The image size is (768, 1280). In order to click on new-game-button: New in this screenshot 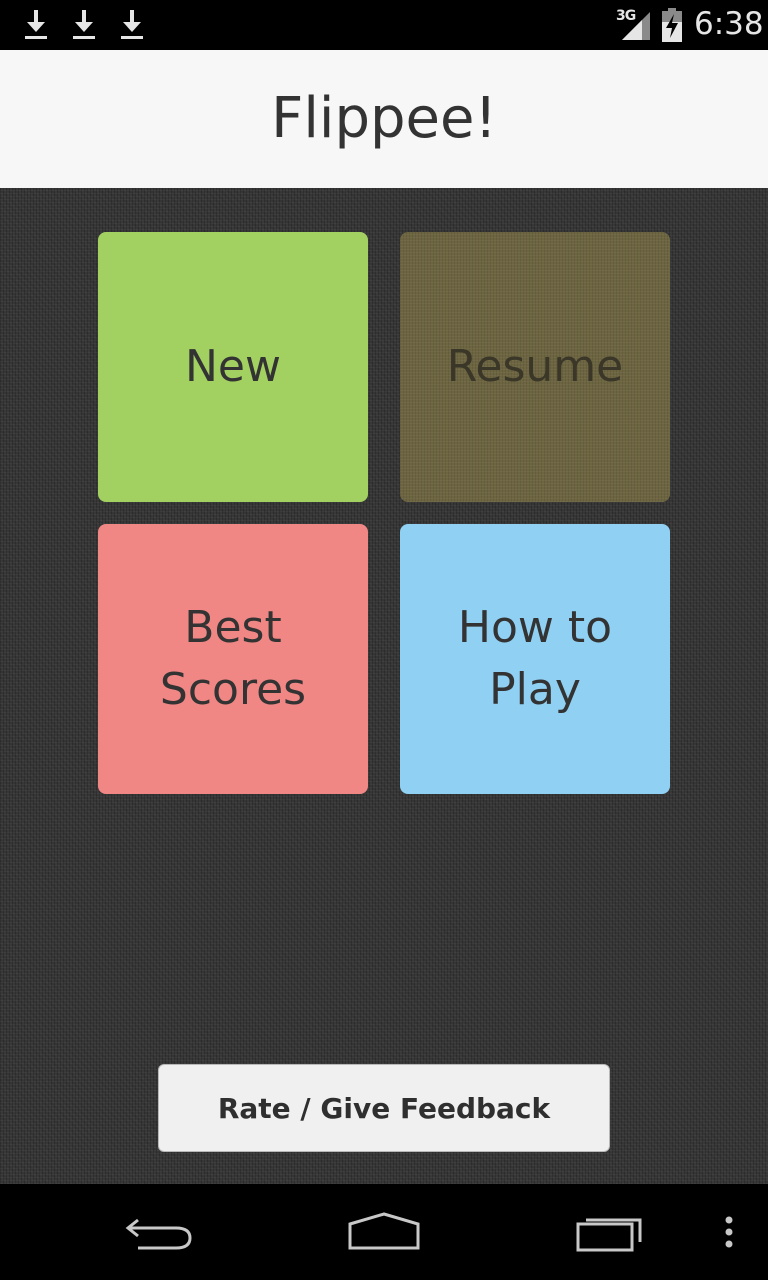, I will do `click(233, 367)`.